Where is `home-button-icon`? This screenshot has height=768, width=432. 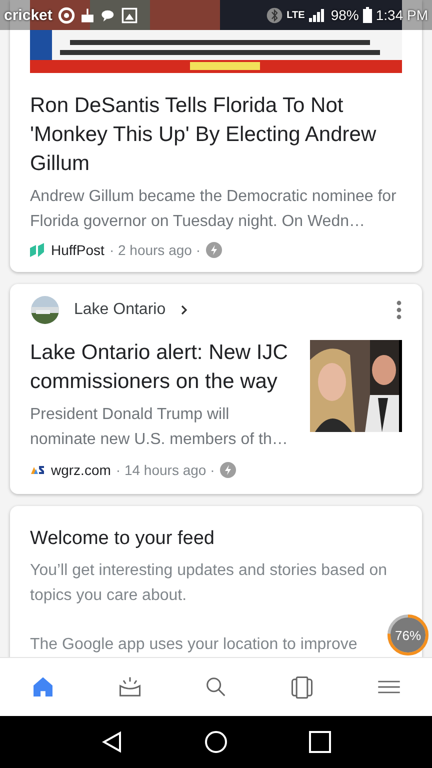
home-button-icon is located at coordinates (216, 742).